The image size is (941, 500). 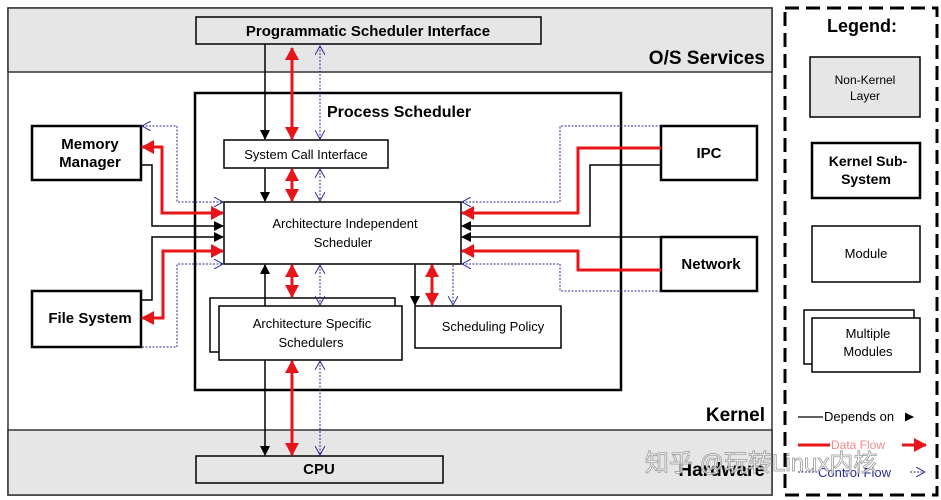 What do you see at coordinates (368, 31) in the screenshot?
I see `programmatic-interface-label: Programmatic Scheduler Interface` at bounding box center [368, 31].